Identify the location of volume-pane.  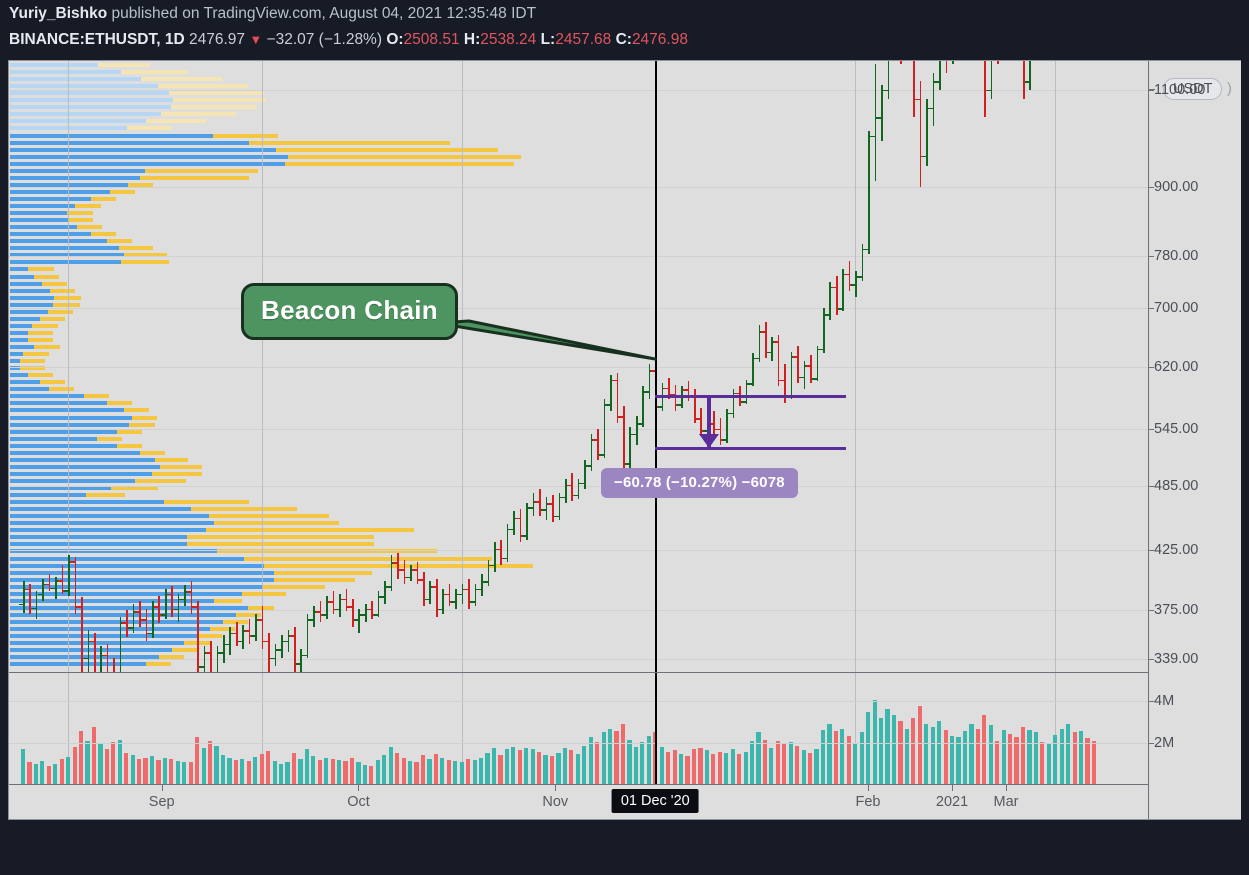
(578, 728).